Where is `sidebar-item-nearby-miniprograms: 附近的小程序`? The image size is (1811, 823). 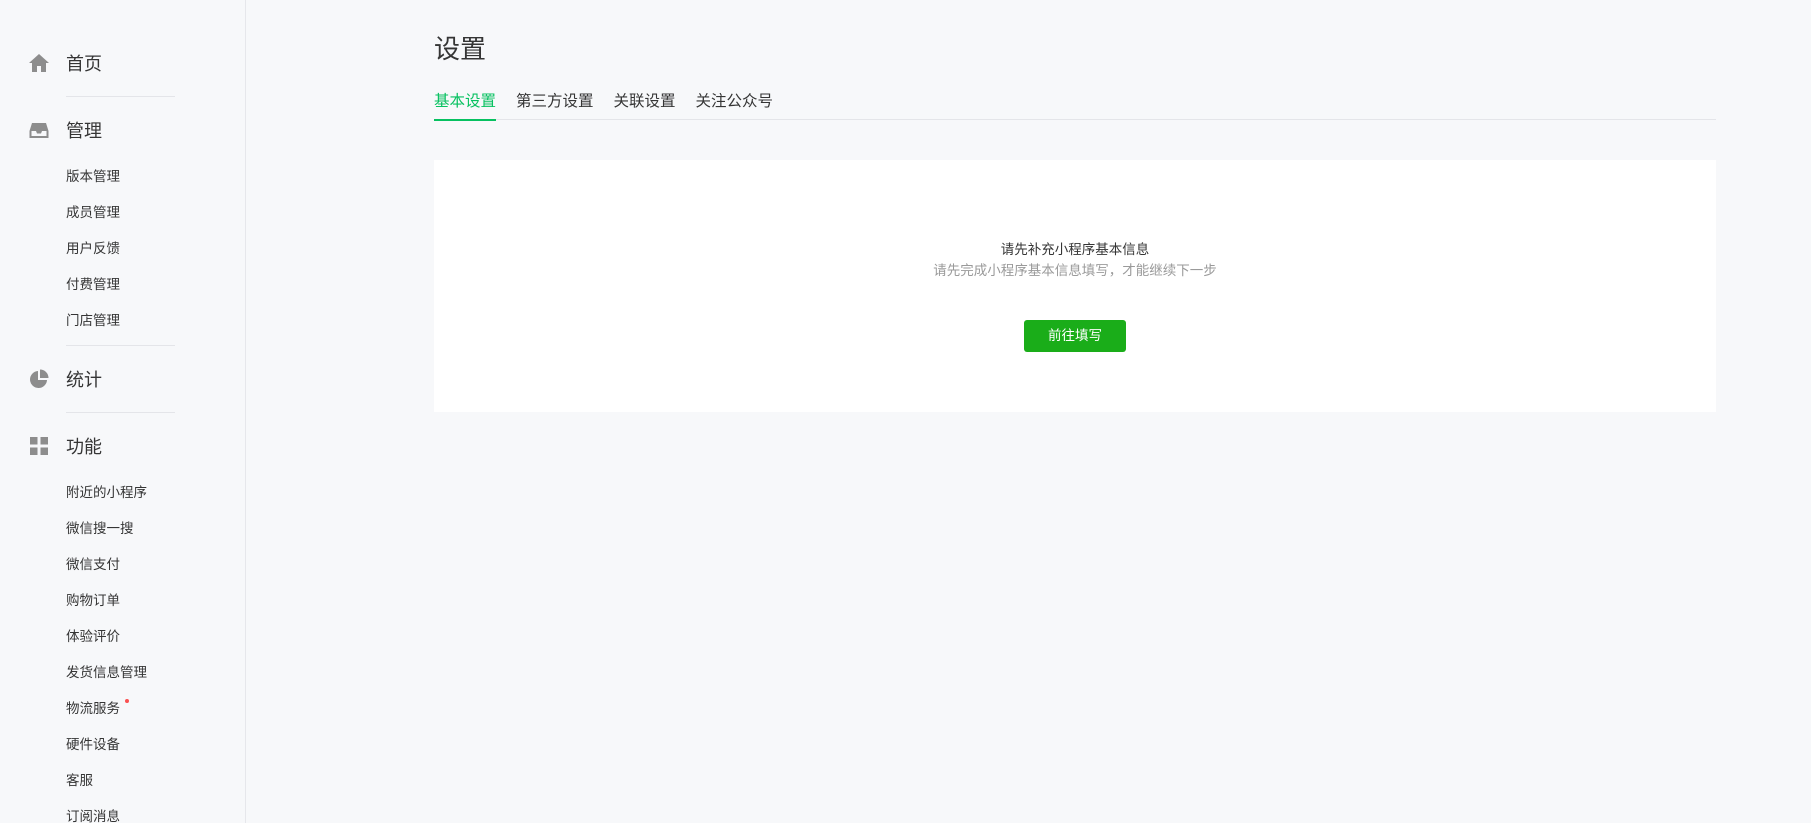
sidebar-item-nearby-miniprograms: 附近的小程序 is located at coordinates (122, 493).